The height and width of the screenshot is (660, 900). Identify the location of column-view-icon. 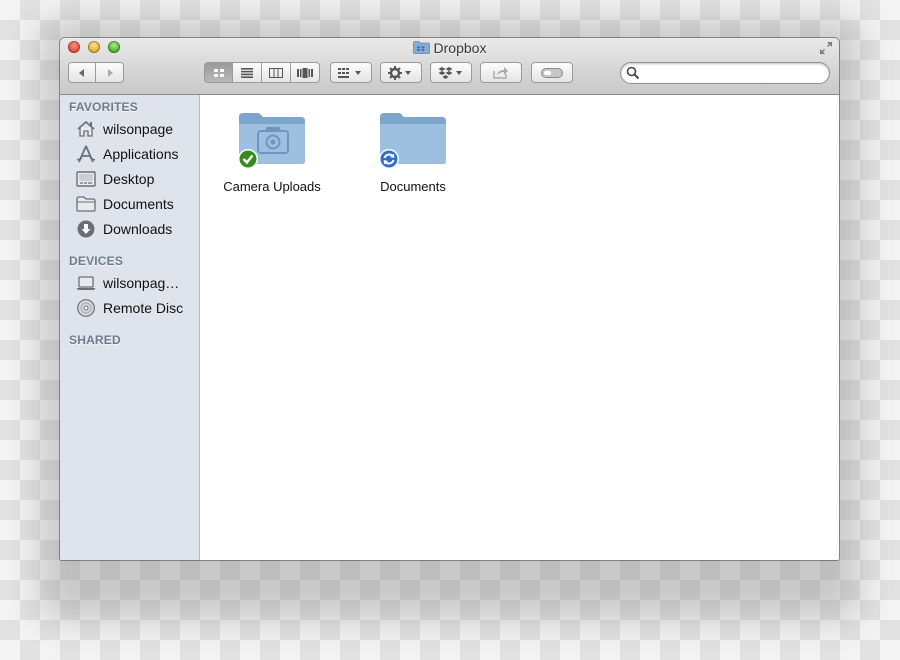
(276, 72).